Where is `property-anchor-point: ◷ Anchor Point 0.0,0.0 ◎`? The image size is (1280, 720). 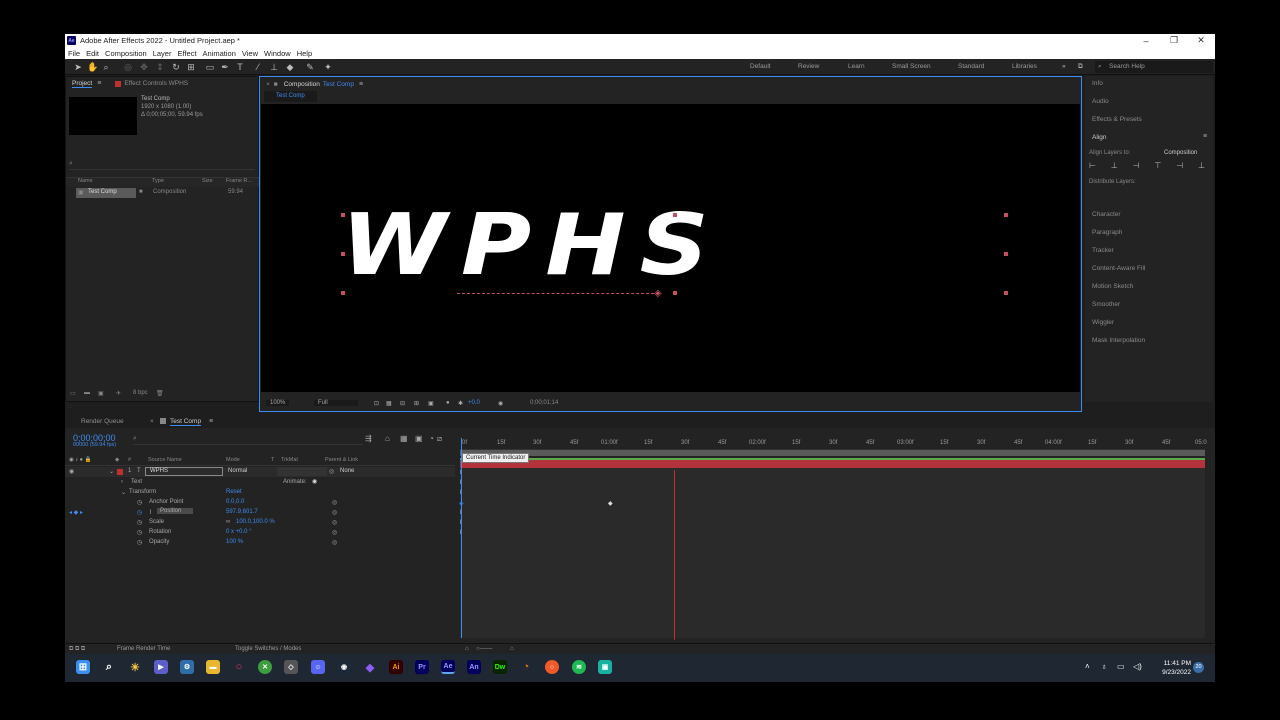
property-anchor-point: ◷ Anchor Point 0.0,0.0 ◎ is located at coordinates (260, 503).